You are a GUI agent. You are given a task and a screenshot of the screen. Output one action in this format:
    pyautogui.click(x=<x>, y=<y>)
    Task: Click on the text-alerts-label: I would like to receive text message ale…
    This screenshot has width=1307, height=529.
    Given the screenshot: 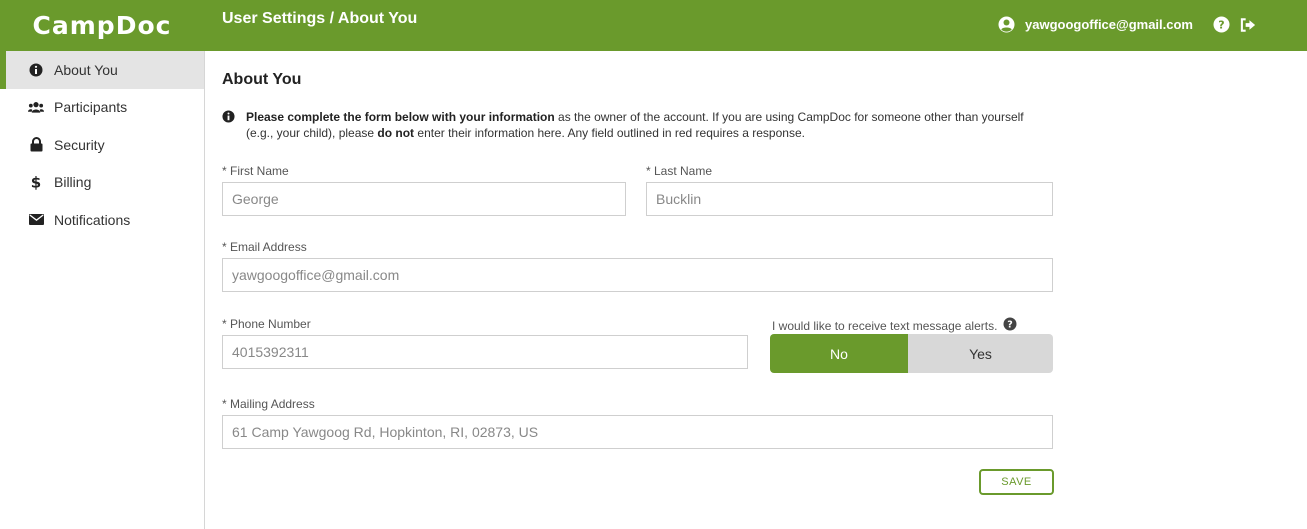 What is the action you would take?
    pyautogui.click(x=894, y=325)
    